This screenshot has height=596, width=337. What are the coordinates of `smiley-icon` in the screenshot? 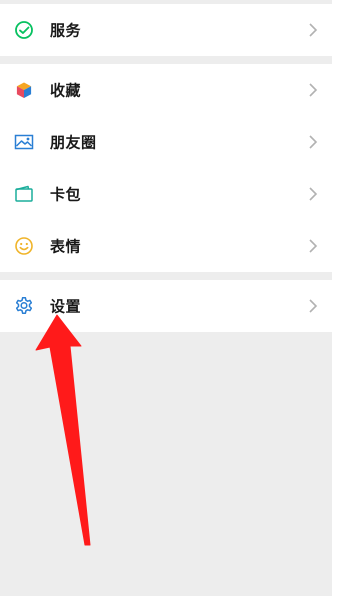 It's located at (24, 246).